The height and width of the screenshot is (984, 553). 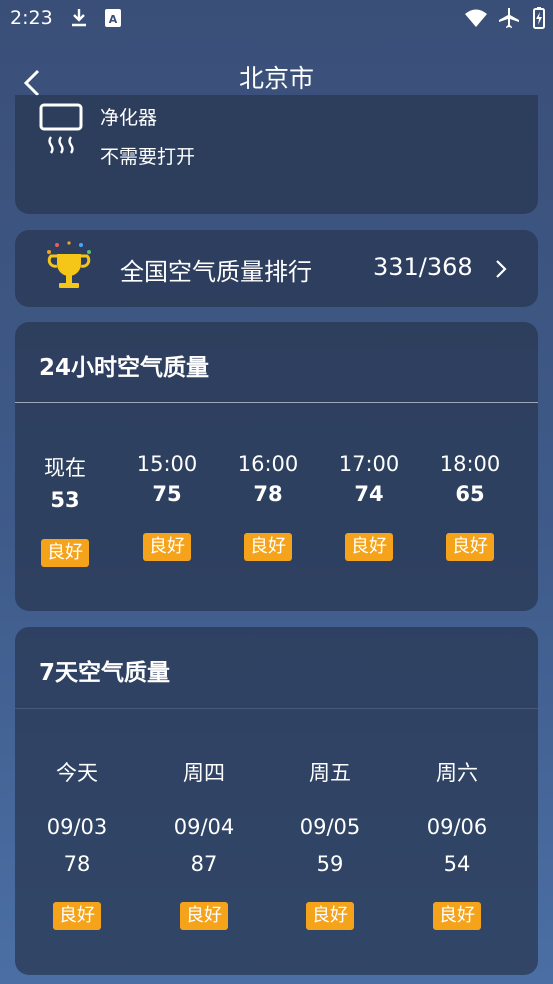 What do you see at coordinates (77, 827) in the screenshot?
I see `day-date: 09/03` at bounding box center [77, 827].